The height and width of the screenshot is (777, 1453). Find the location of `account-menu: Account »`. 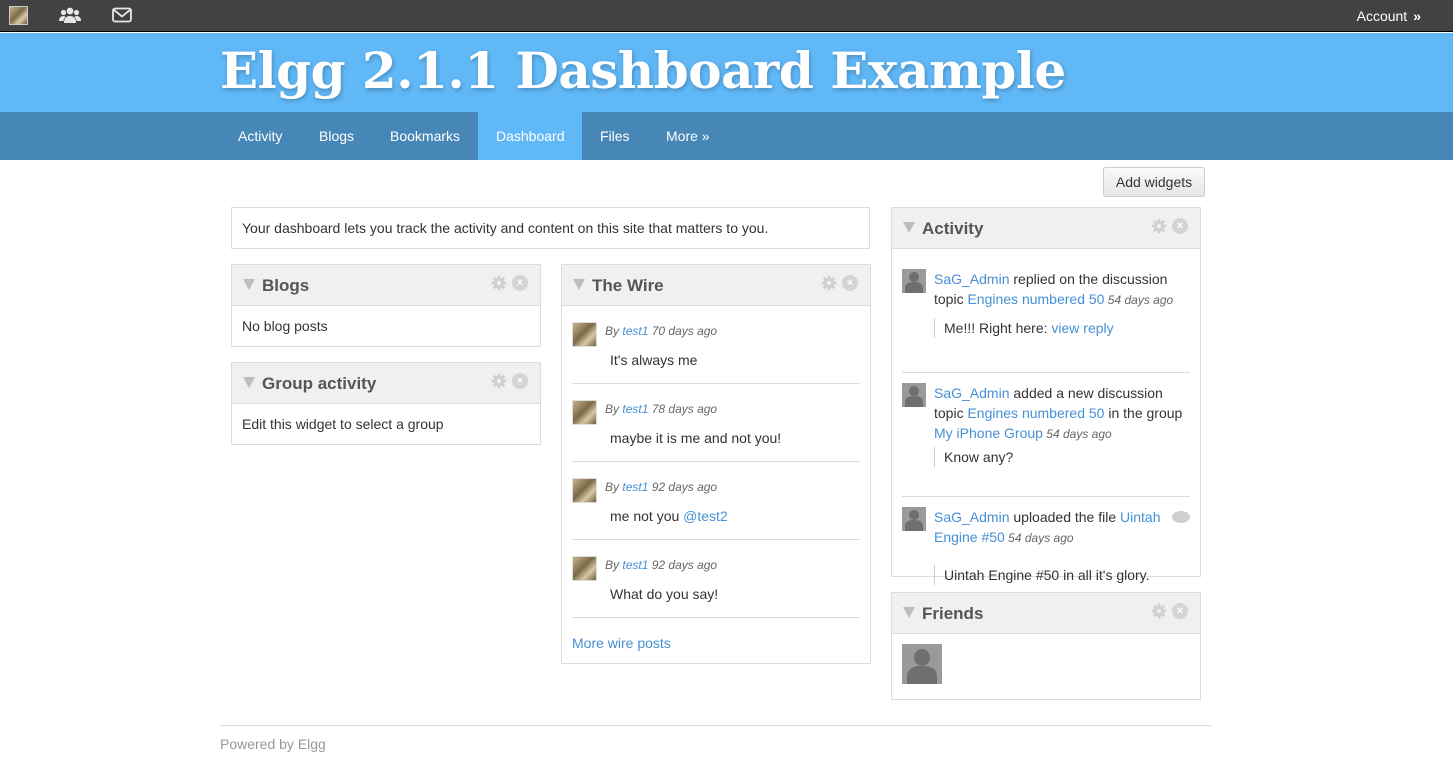

account-menu: Account » is located at coordinates (1389, 16).